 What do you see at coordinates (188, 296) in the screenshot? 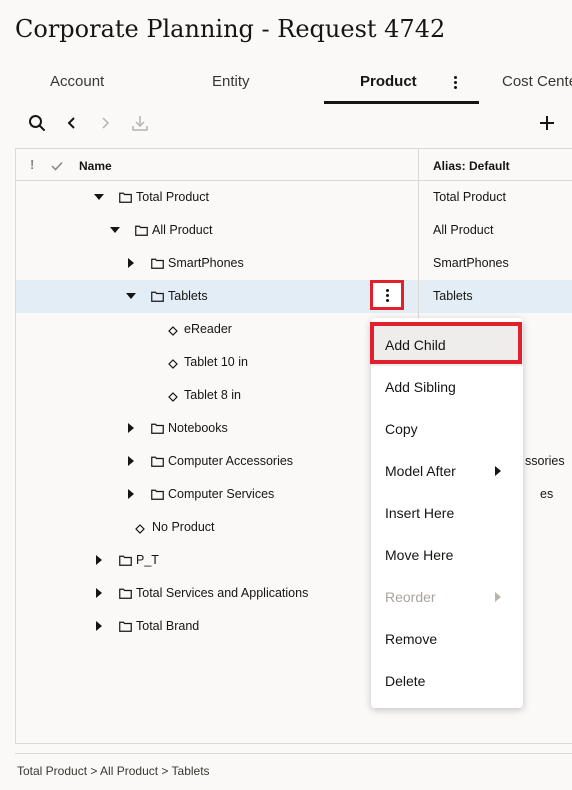
I see `member-name: Tablets` at bounding box center [188, 296].